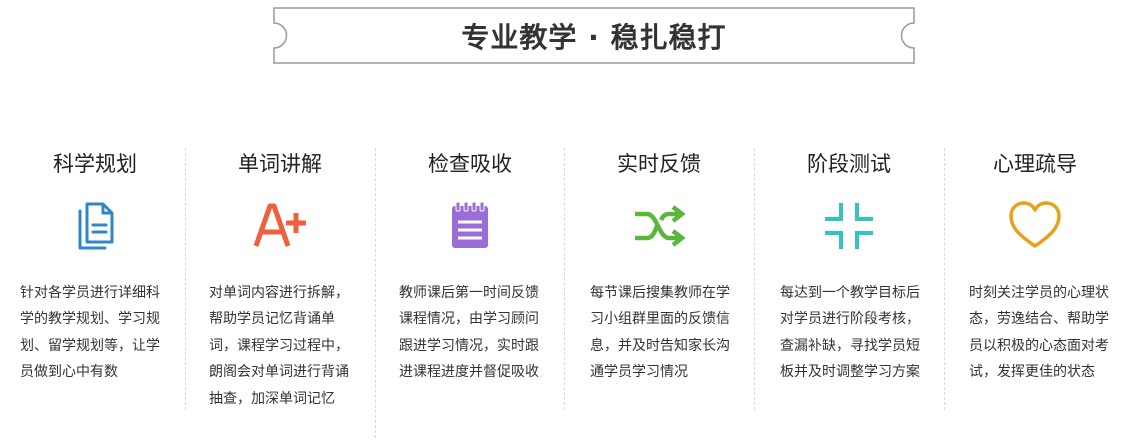  What do you see at coordinates (850, 333) in the screenshot?
I see `feature-description: 每达到一个教学目标后对学员进行阶段考核，查漏补缺，寻找学员短板并及时调整学习方案` at bounding box center [850, 333].